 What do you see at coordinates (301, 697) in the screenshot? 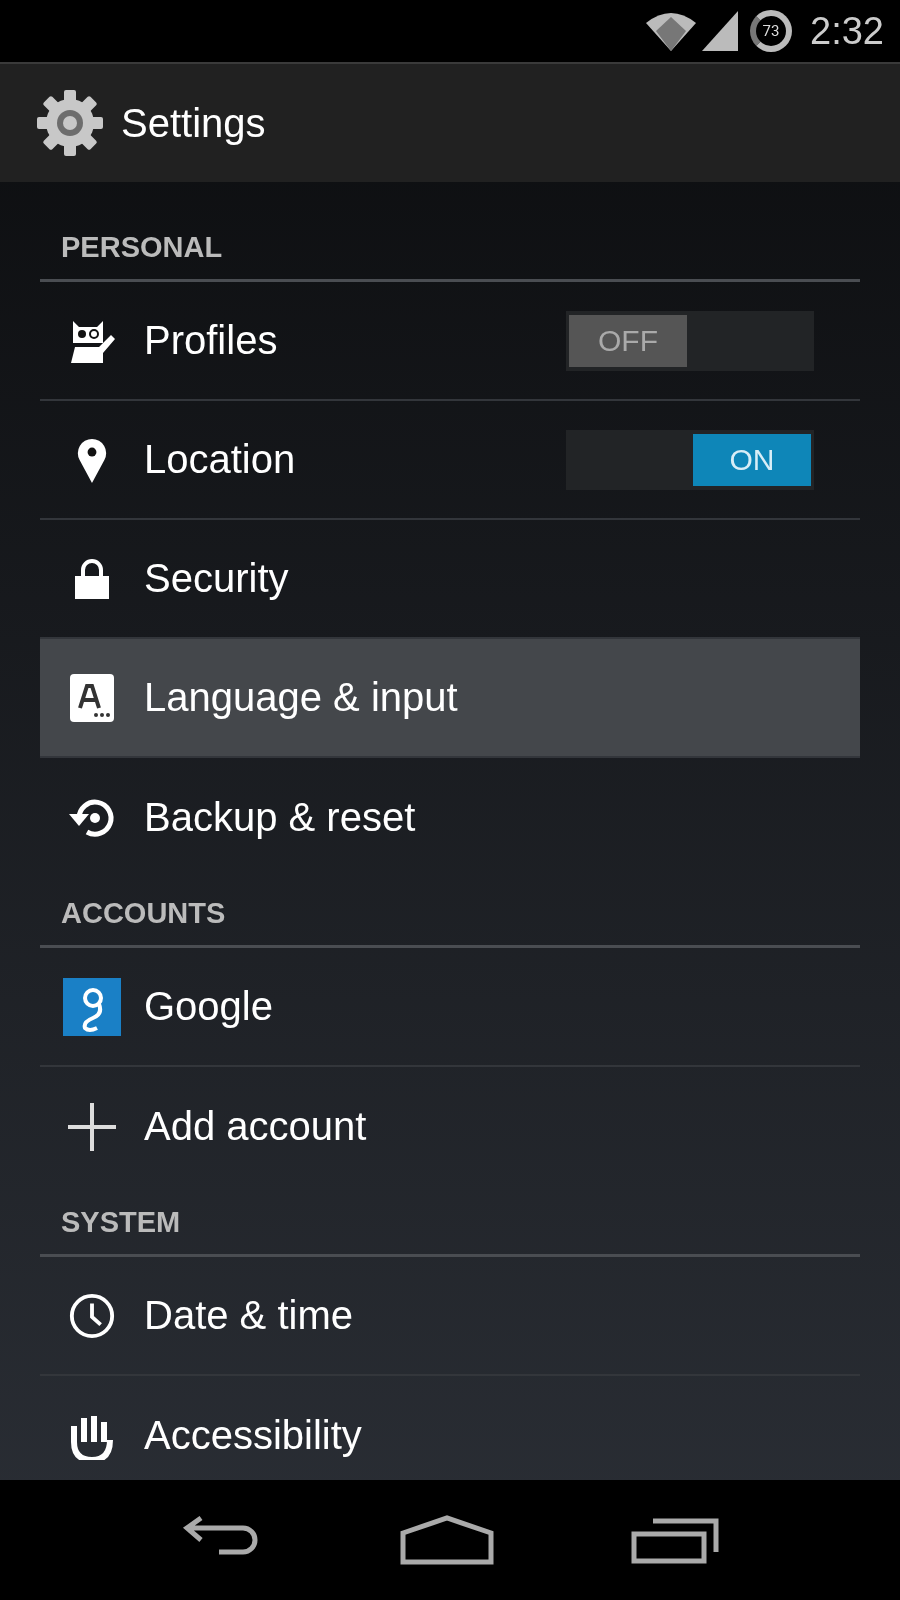
I see `item-label: Language & input` at bounding box center [301, 697].